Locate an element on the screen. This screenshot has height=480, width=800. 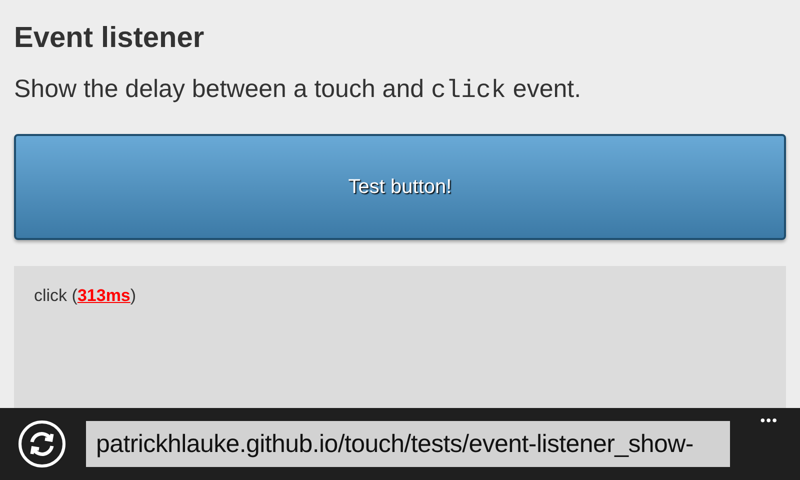
url-field: patrickhlauke.github.io/touch/tests/event-listener_show- is located at coordinates (408, 444).